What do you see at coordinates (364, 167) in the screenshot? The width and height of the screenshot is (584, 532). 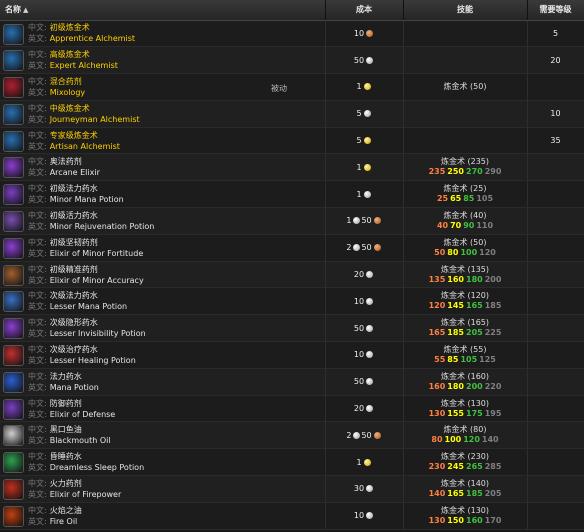 I see `cost-cell: 1` at bounding box center [364, 167].